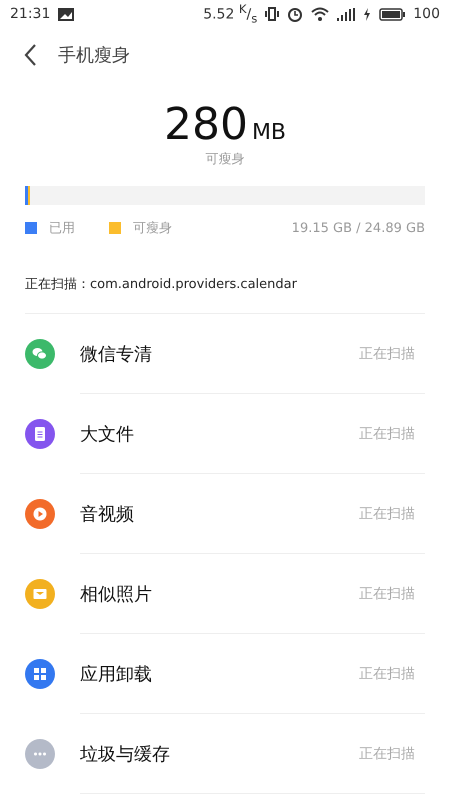 This screenshot has height=800, width=450. I want to click on back-button, so click(30, 55).